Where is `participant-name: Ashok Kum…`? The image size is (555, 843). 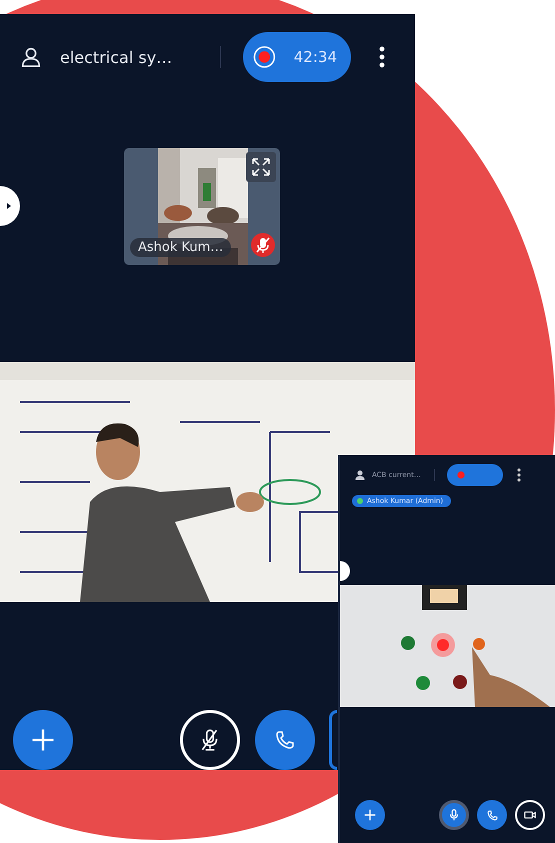
participant-name: Ashok Kum… is located at coordinates (181, 247).